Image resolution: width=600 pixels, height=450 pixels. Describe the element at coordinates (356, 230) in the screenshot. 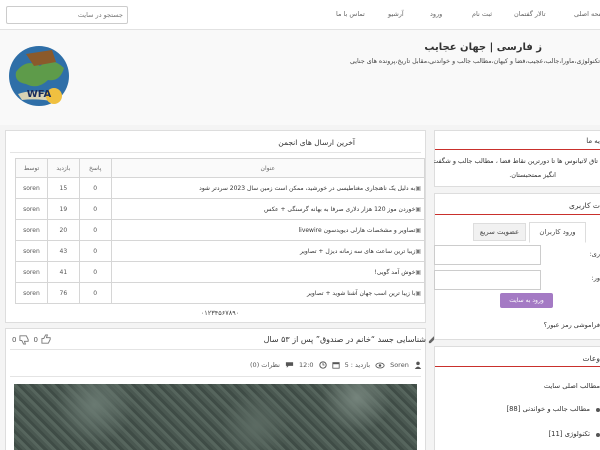

I see `topic-title-text: تصاویر و مشخصات هارلی دیویدسون livewire` at that location.